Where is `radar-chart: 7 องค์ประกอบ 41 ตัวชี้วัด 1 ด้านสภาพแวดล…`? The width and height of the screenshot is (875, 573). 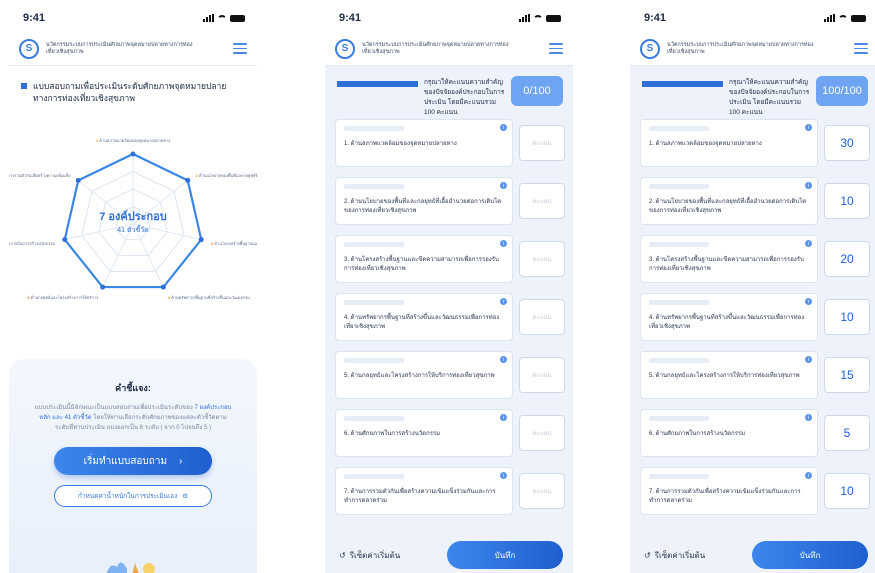
radar-chart: 7 องค์ประกอบ 41 ตัวชี้วัด 1 ด้านสภาพแวดล… is located at coordinates (133, 219).